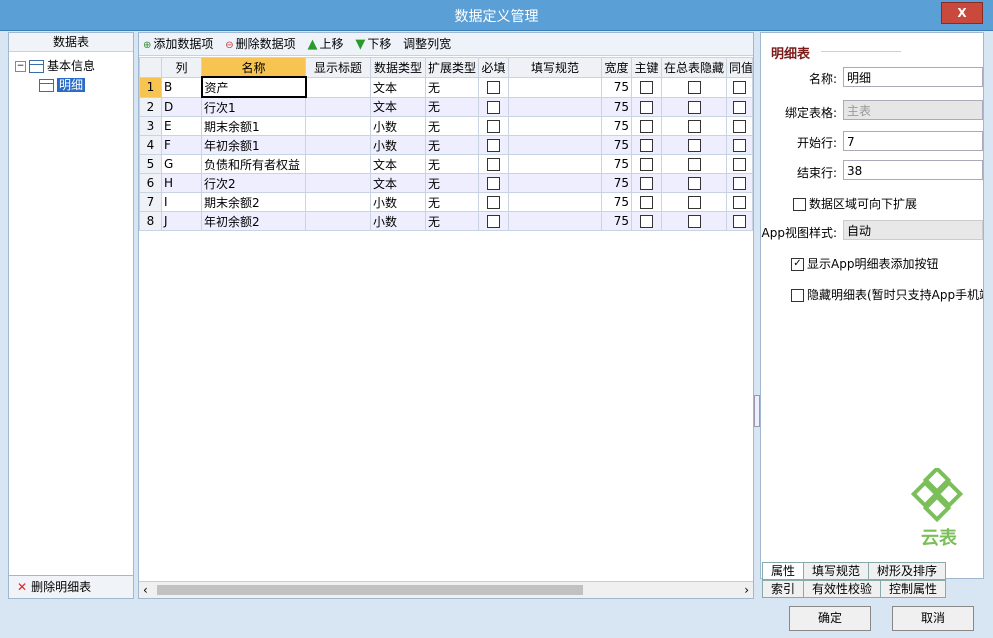 Image resolution: width=993 pixels, height=638 pixels. Describe the element at coordinates (864, 263) in the screenshot. I see `show-add-checkbox: ✓ 显示App明细表添加按钮` at that location.